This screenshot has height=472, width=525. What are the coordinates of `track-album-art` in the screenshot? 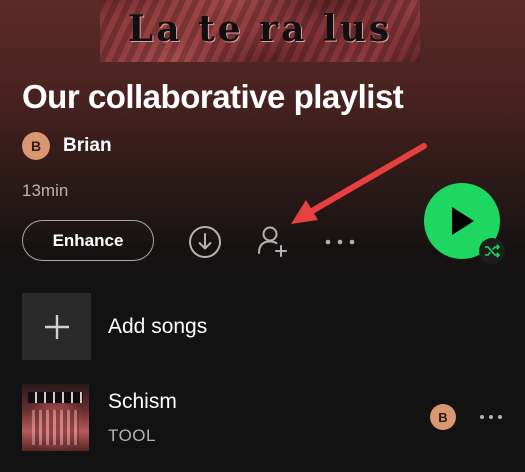 It's located at (55, 417).